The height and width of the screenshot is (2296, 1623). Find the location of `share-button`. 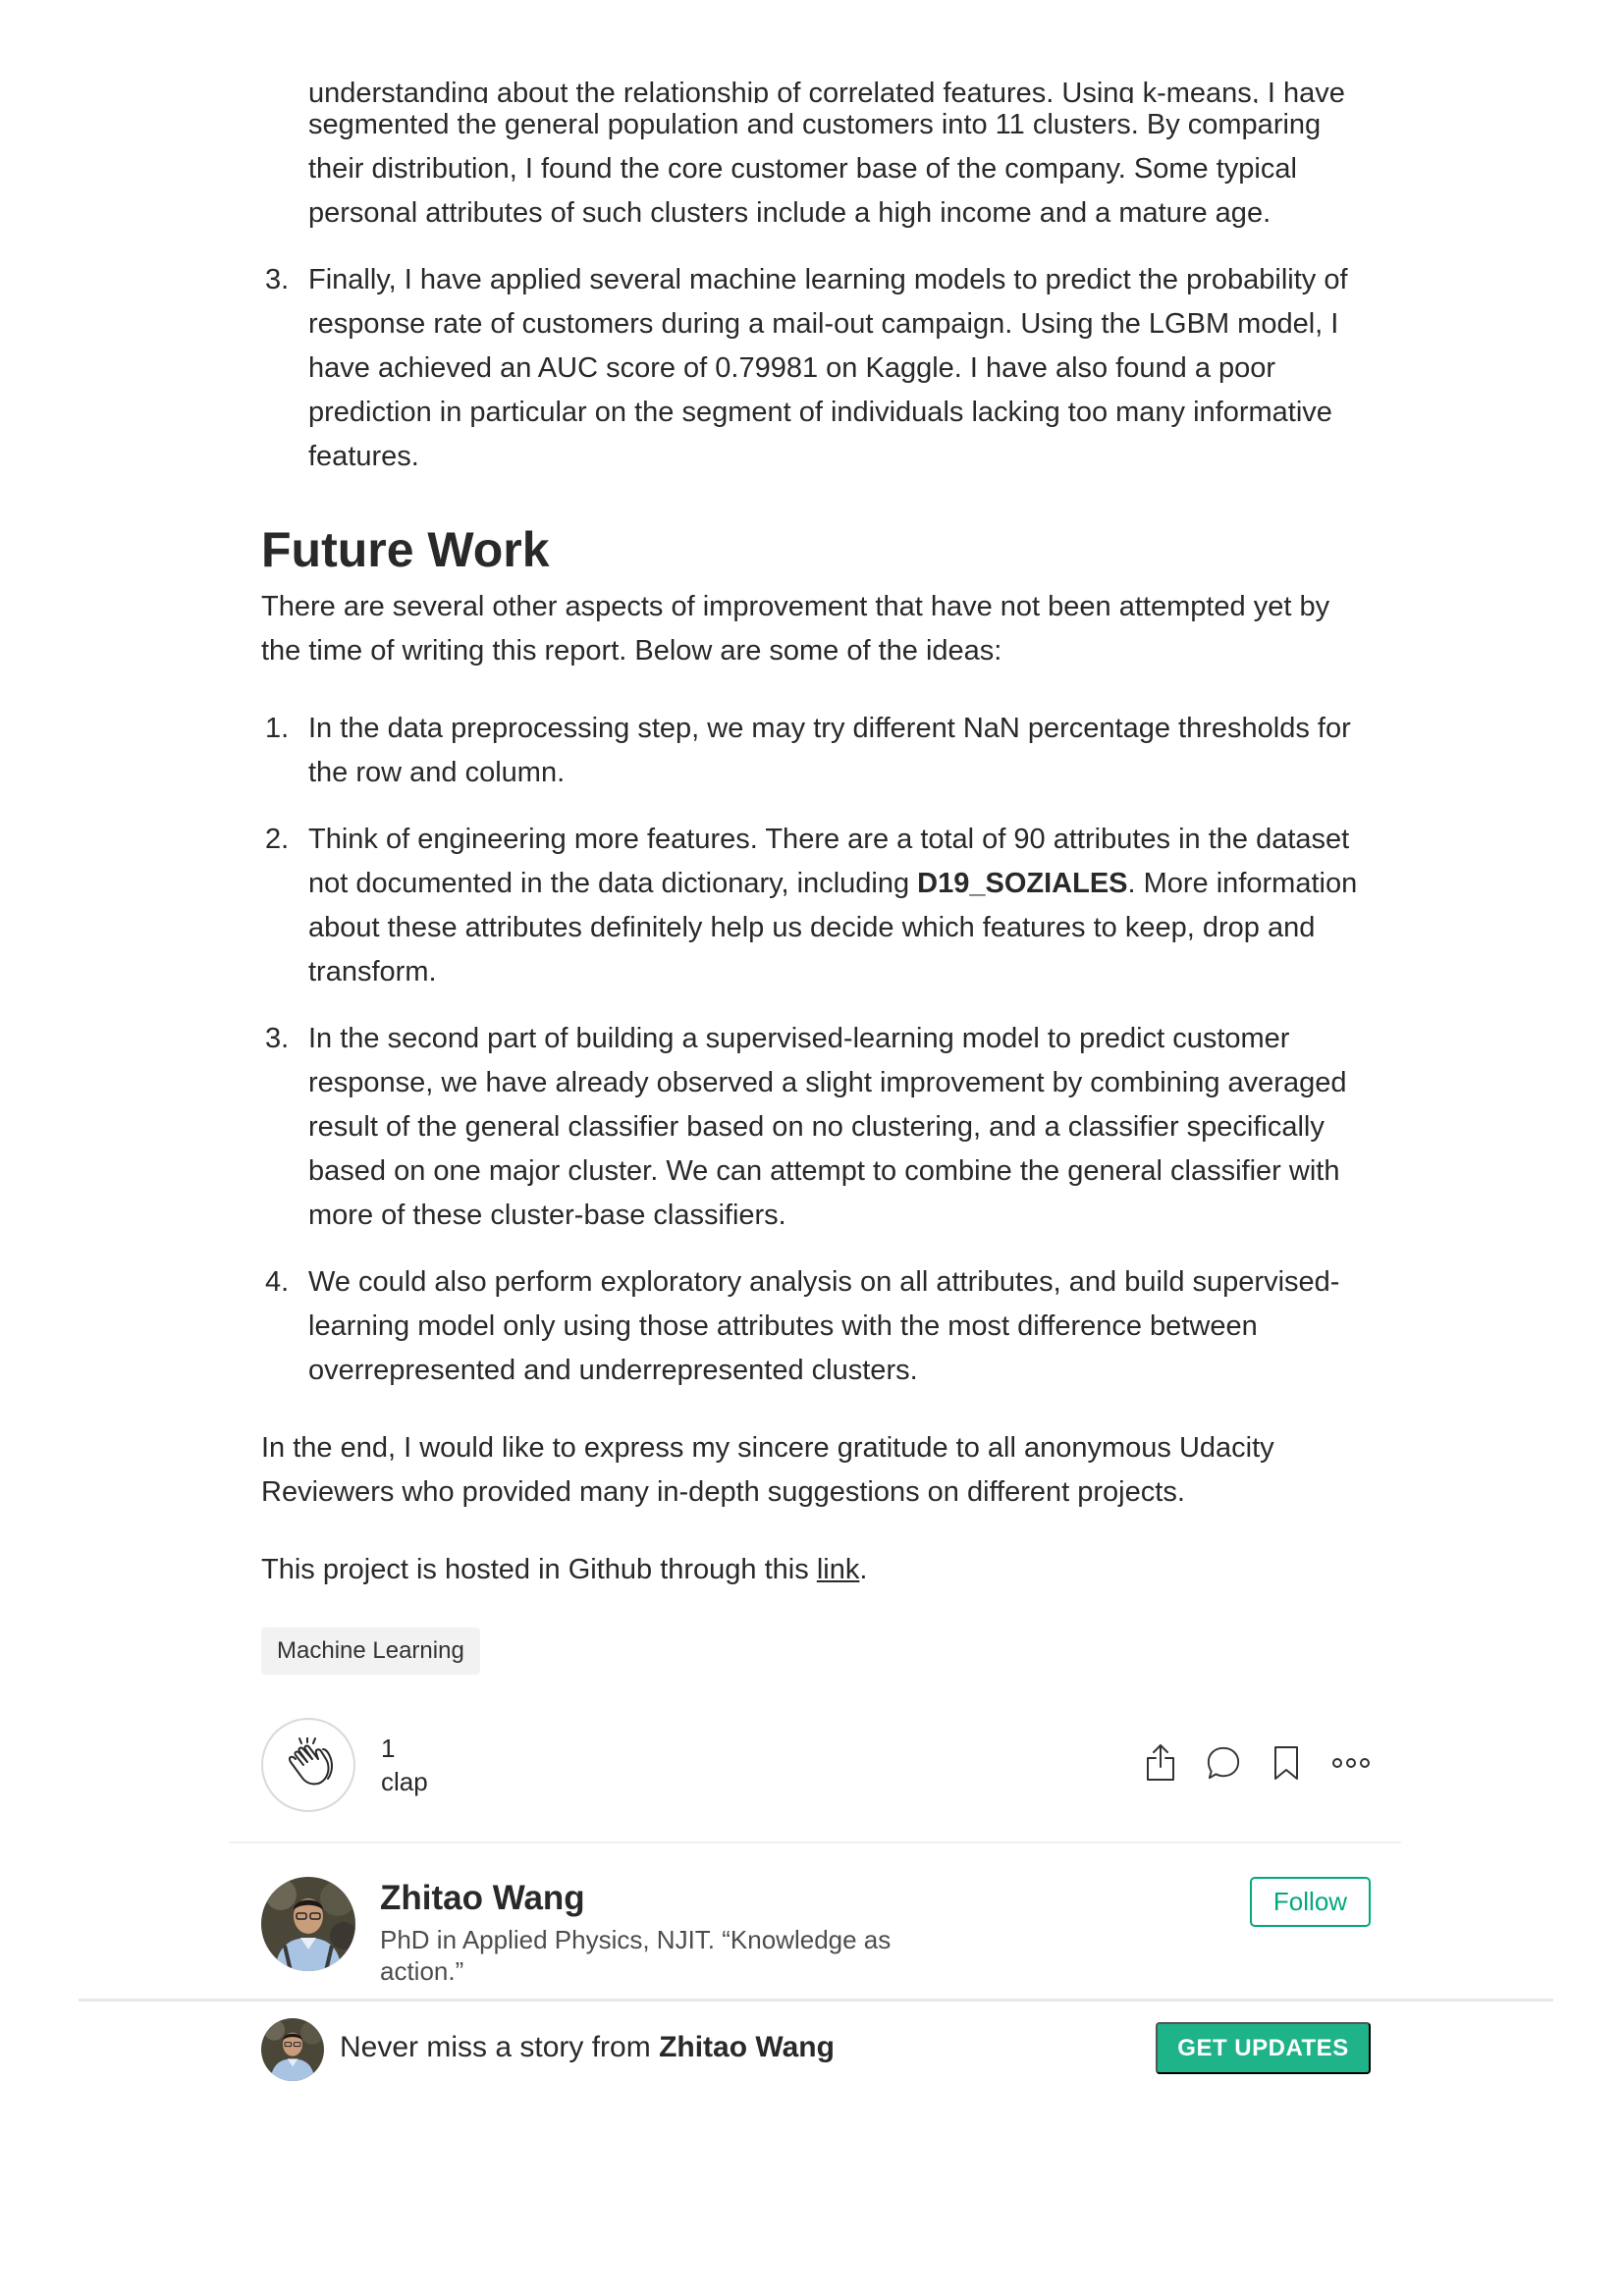

share-button is located at coordinates (1160, 1763).